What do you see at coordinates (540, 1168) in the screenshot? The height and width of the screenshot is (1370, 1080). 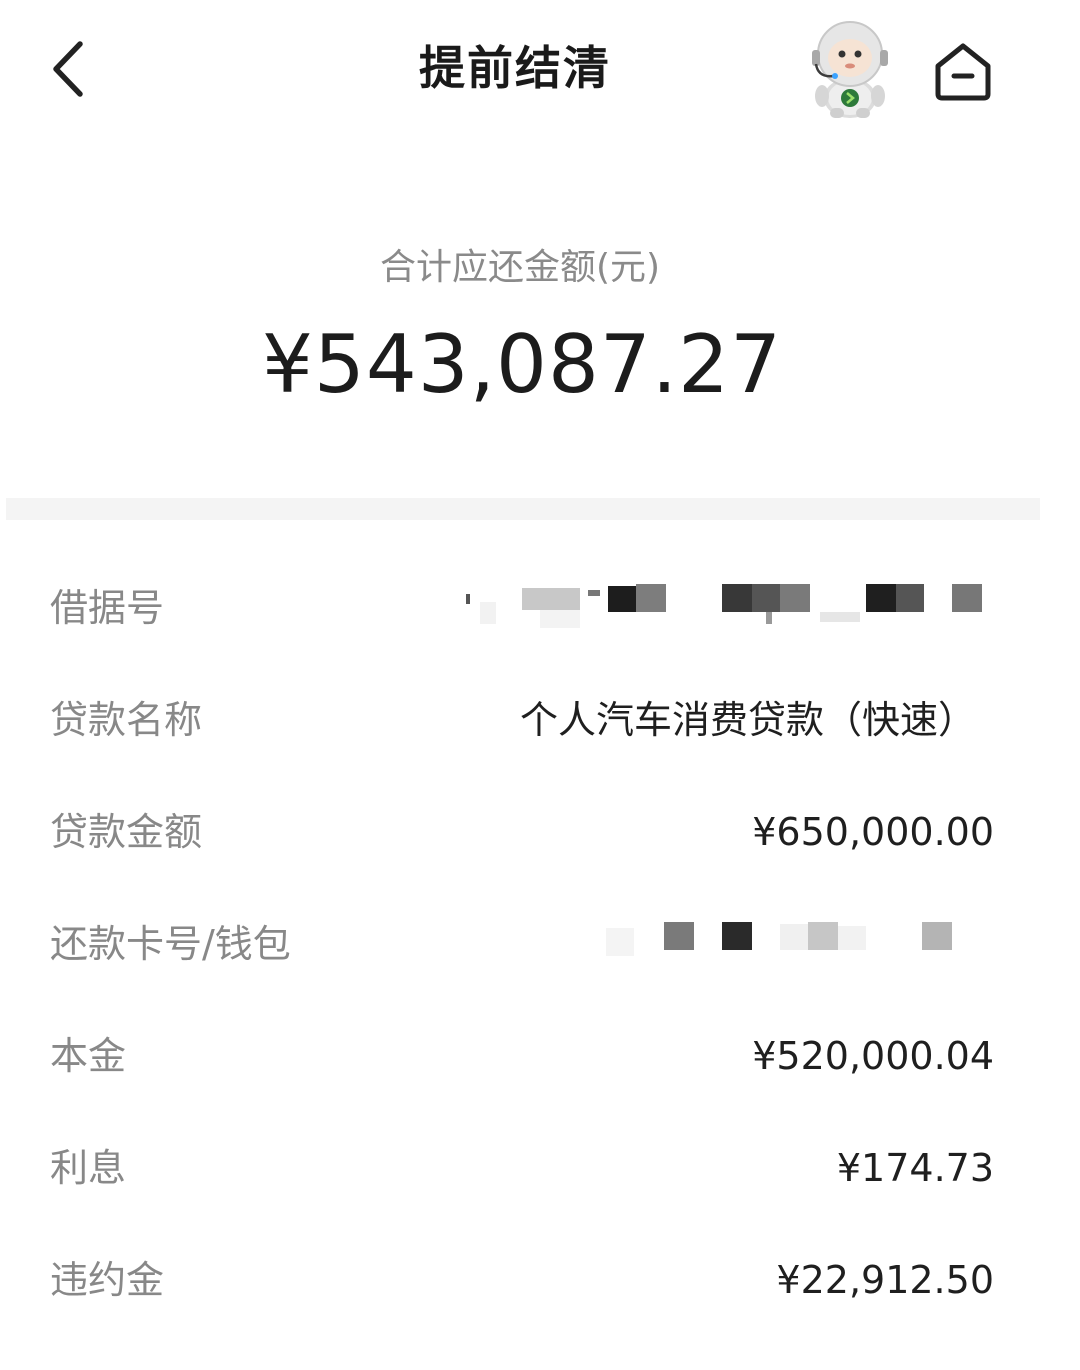 I see `detail-row-interest: 利息 ¥174.73` at bounding box center [540, 1168].